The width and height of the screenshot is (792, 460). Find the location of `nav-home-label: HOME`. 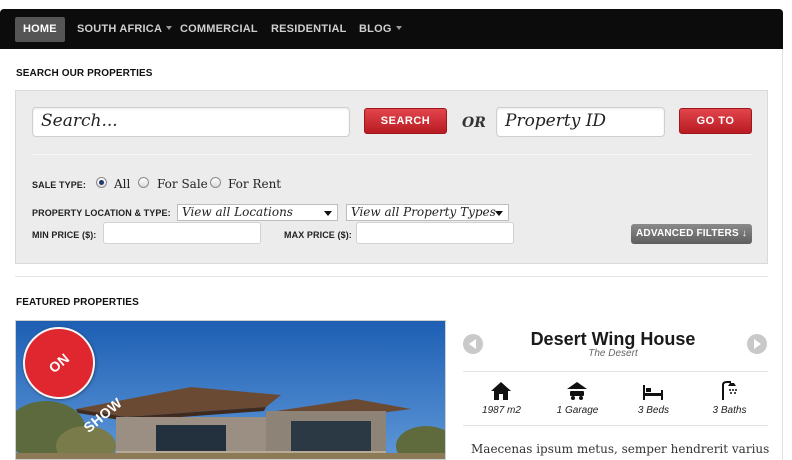

nav-home-label: HOME is located at coordinates (40, 29).